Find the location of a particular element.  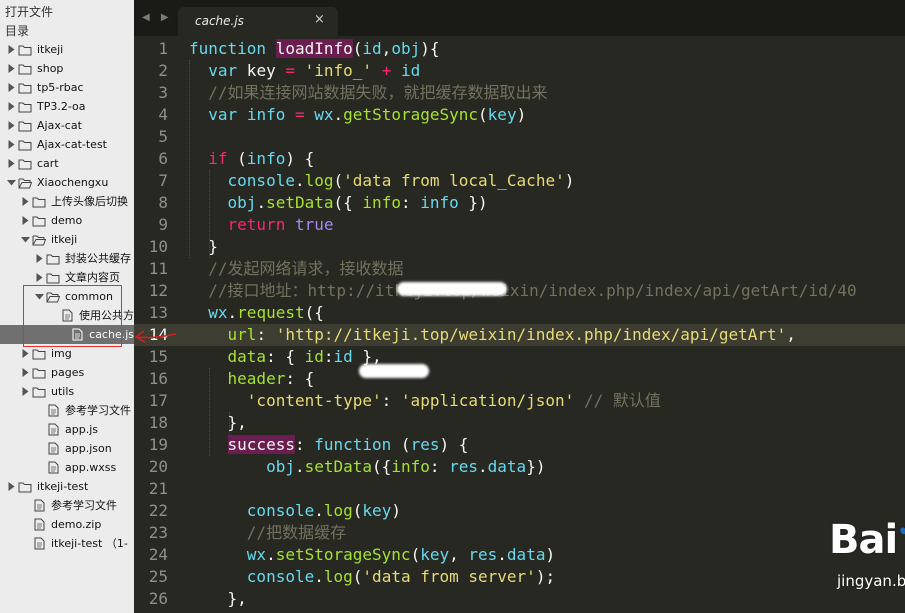

code-line: //发起网络请求，接收数据 is located at coordinates (296, 269).